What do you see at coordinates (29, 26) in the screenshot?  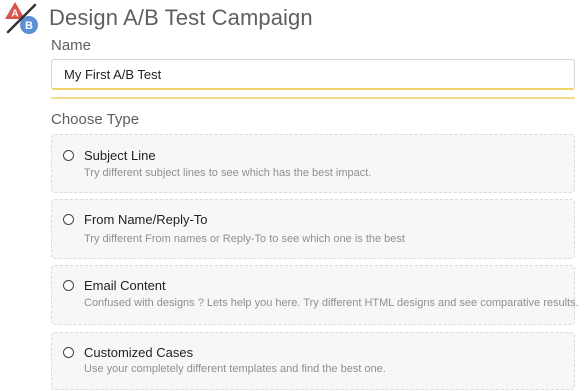 I see `logo-letter-b: B` at bounding box center [29, 26].